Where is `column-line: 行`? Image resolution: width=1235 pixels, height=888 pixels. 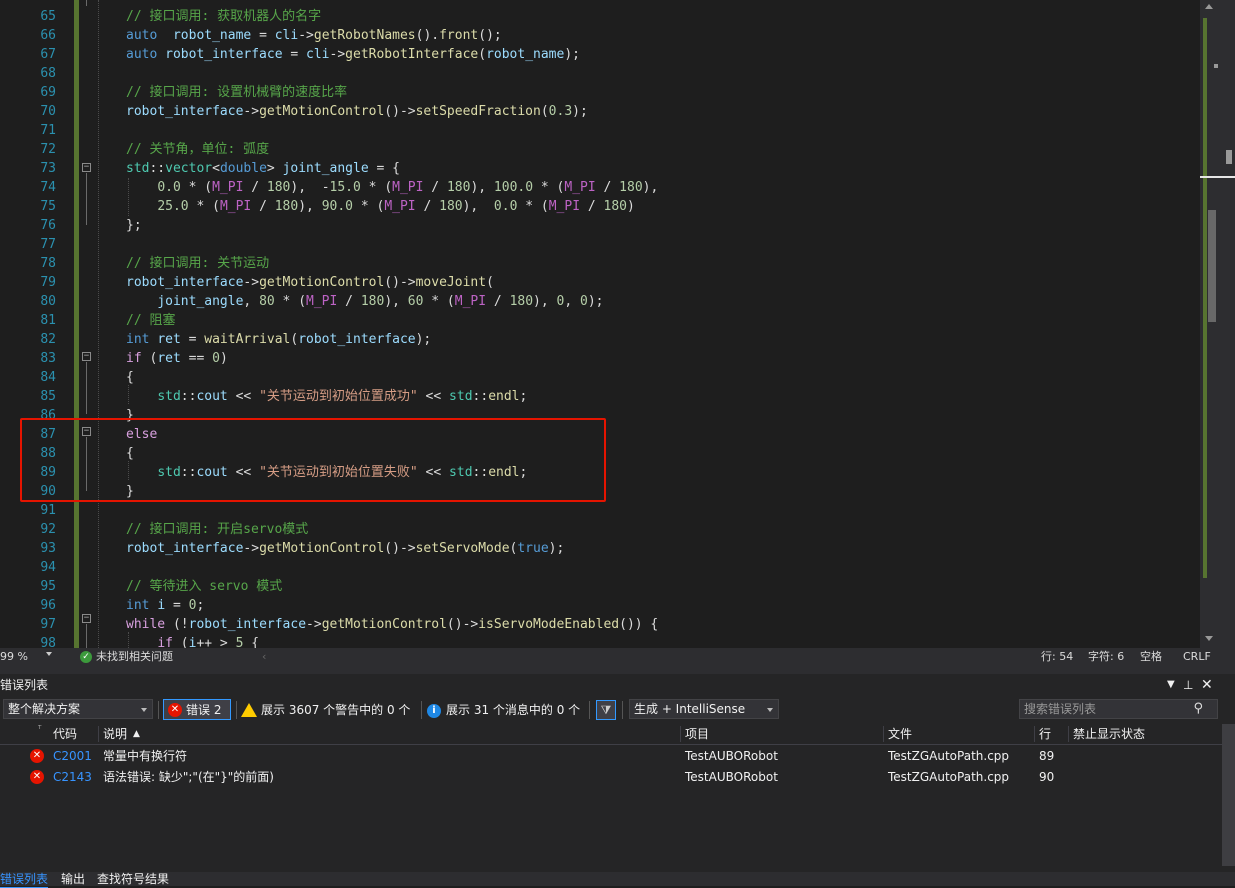 column-line: 行 is located at coordinates (1045, 734).